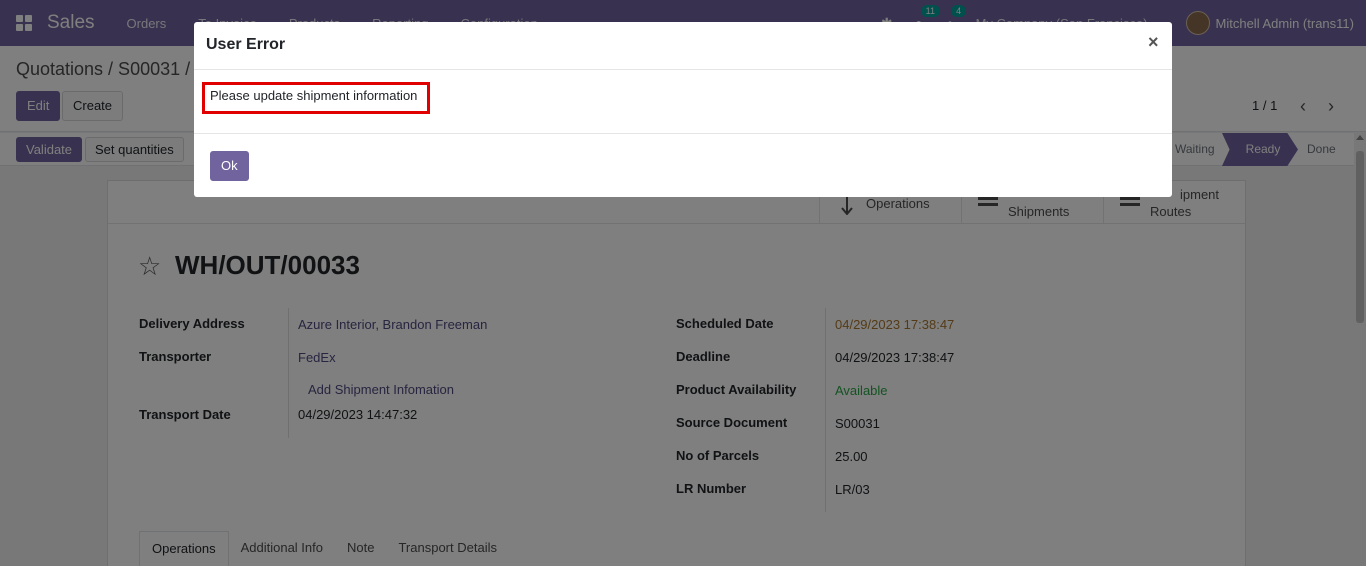 This screenshot has width=1366, height=566. I want to click on modal-body: Please update shipment information, so click(683, 102).